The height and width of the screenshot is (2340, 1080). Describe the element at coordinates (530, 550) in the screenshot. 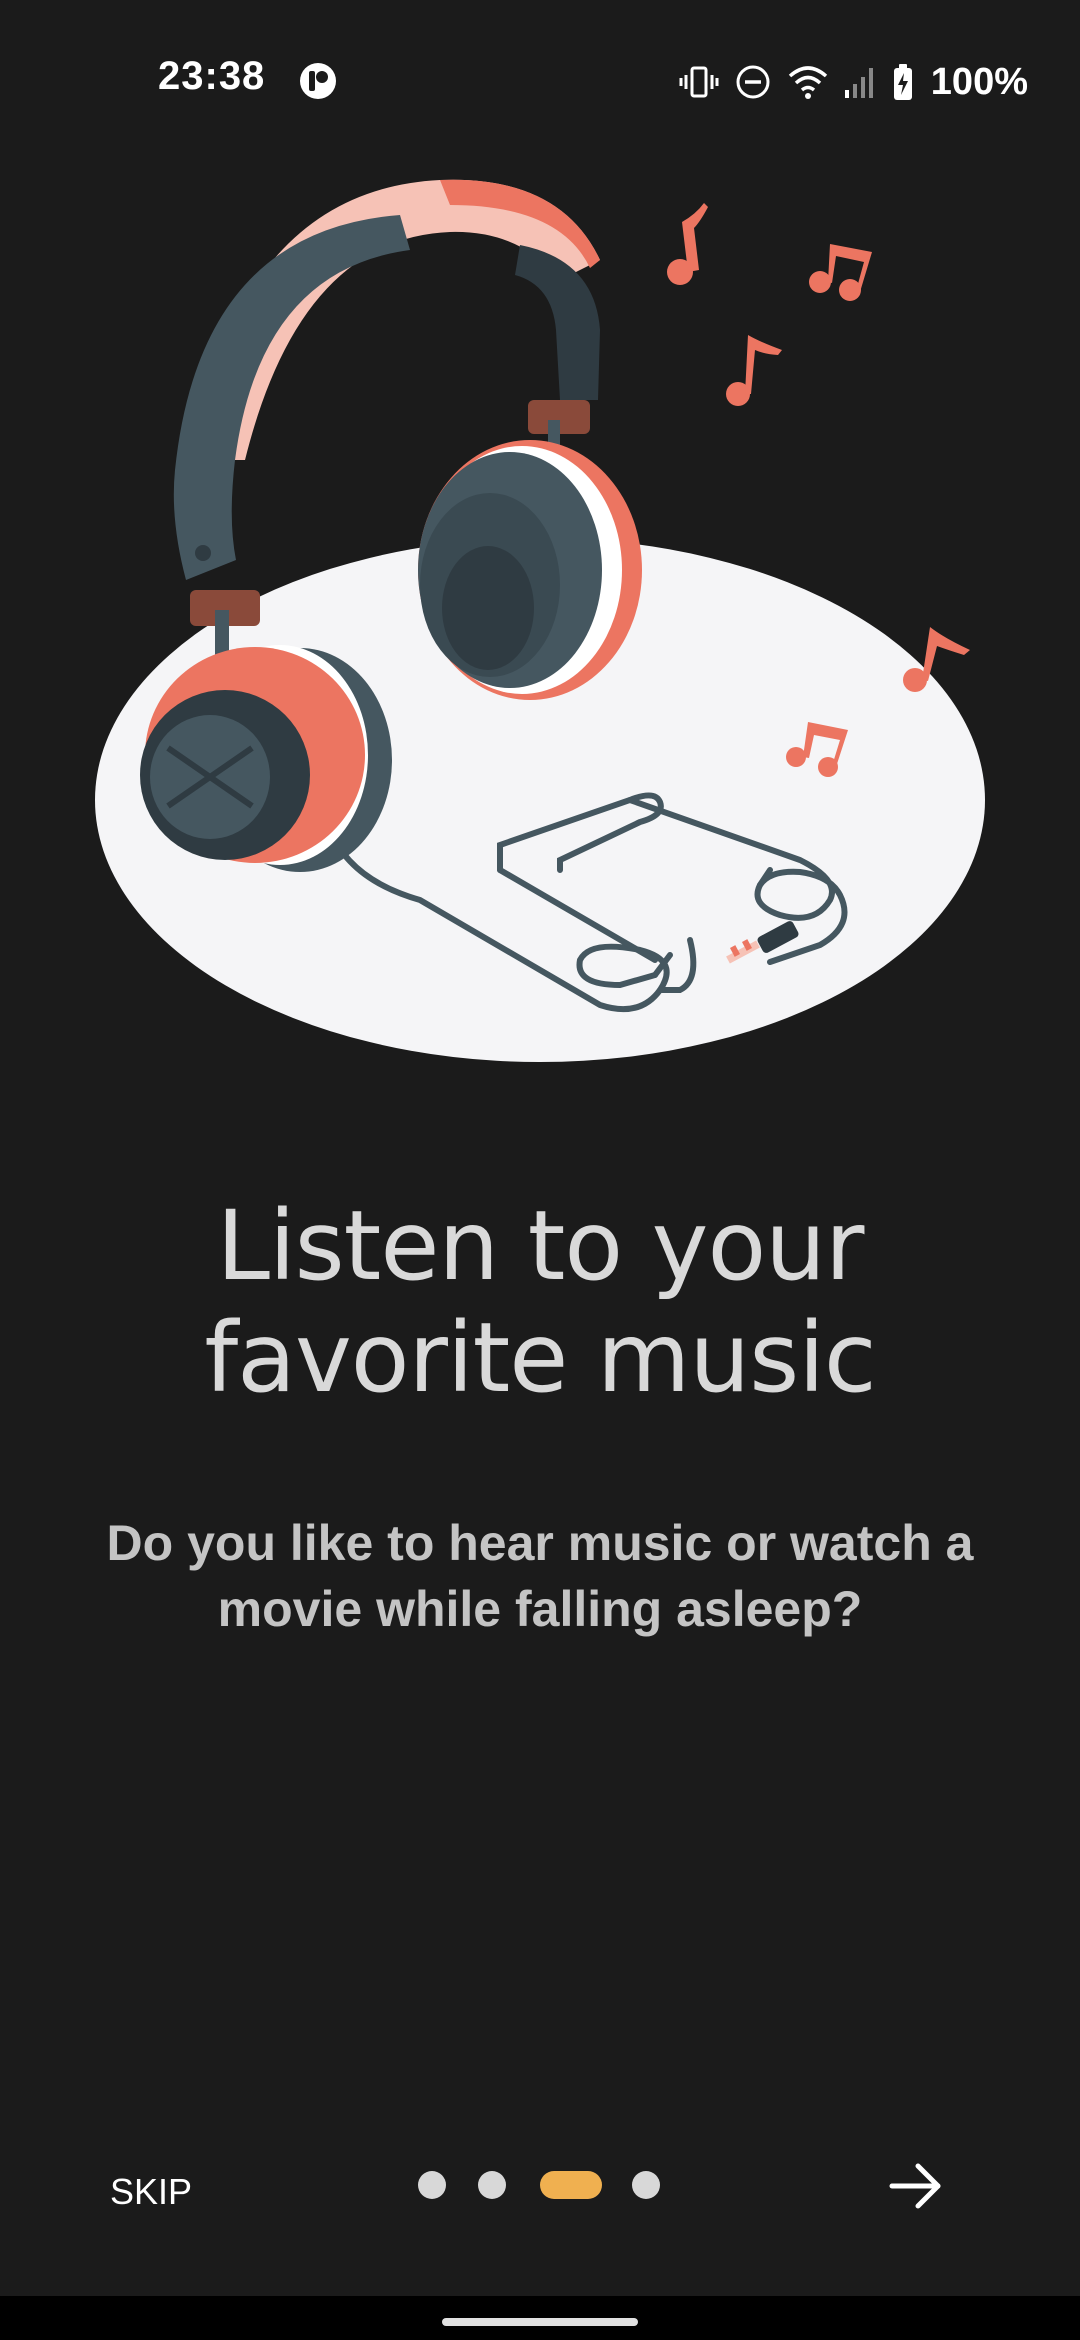

I see `right-earcup` at that location.